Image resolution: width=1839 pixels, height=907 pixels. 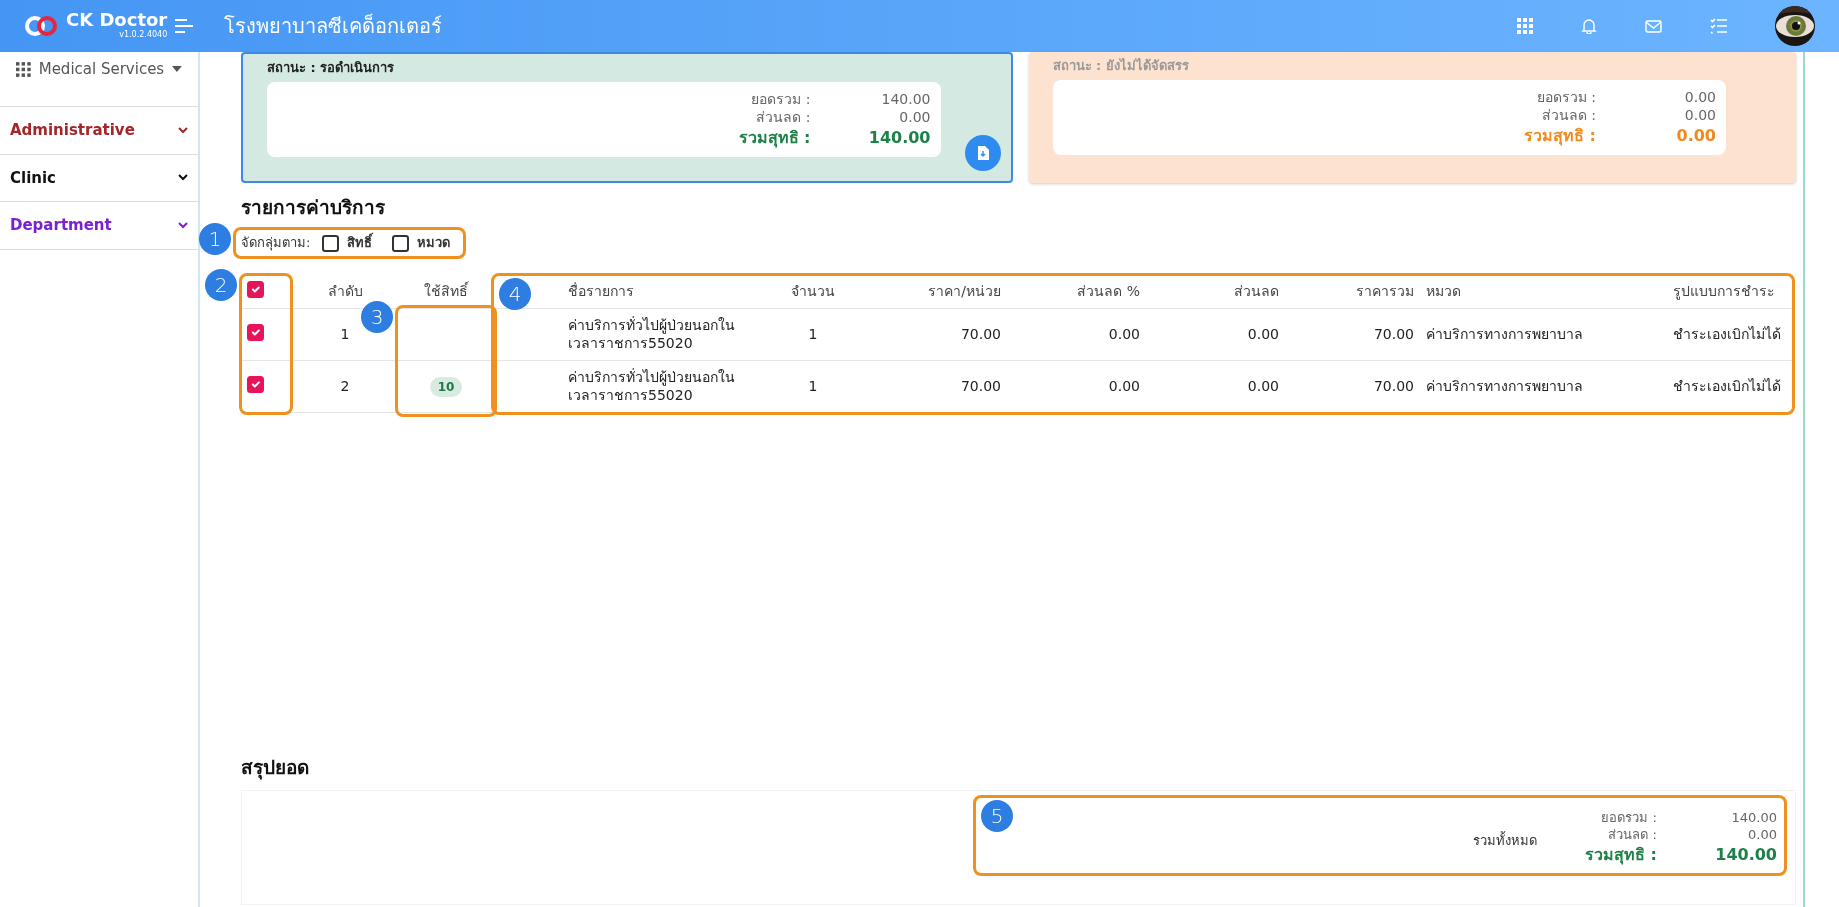 What do you see at coordinates (515, 293) in the screenshot?
I see `annotation-marker: 4` at bounding box center [515, 293].